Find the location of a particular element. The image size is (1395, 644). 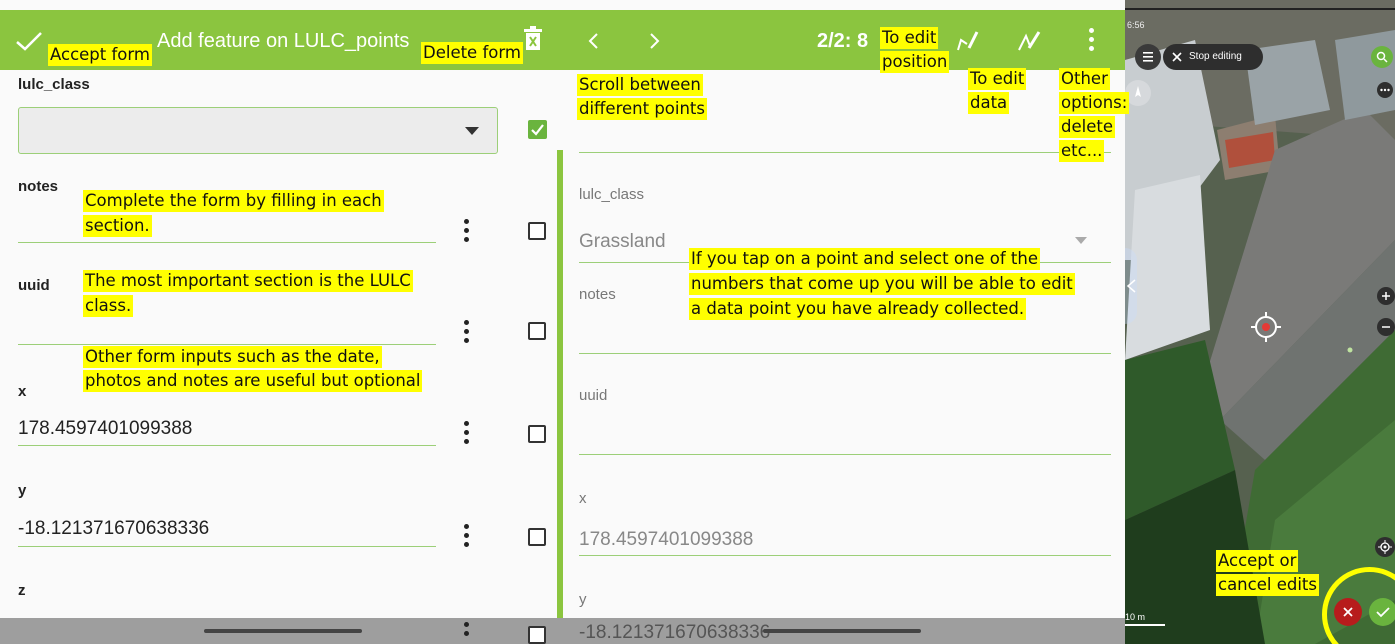

bottom-bar is located at coordinates (281, 631).